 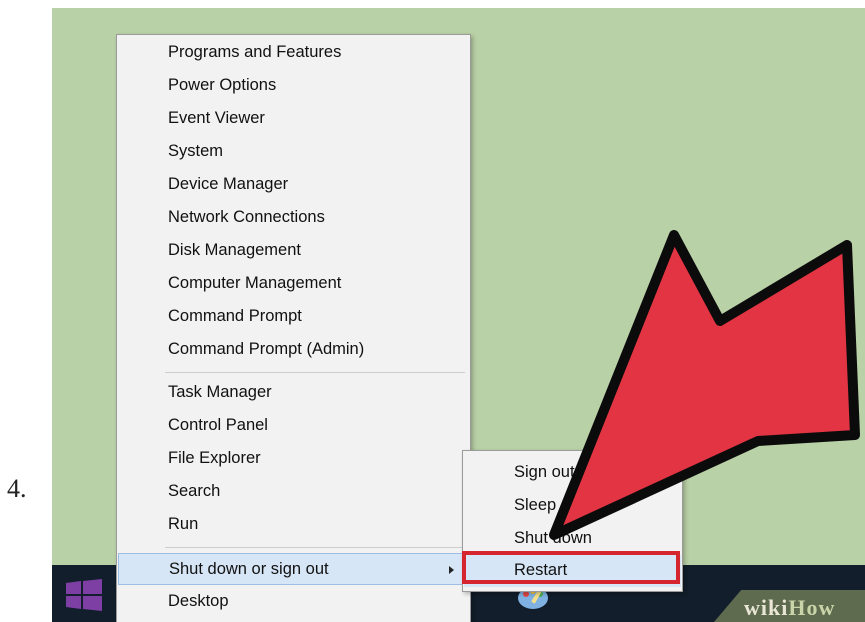 What do you see at coordinates (255, 52) in the screenshot?
I see `menu-item-label: Programs and Features` at bounding box center [255, 52].